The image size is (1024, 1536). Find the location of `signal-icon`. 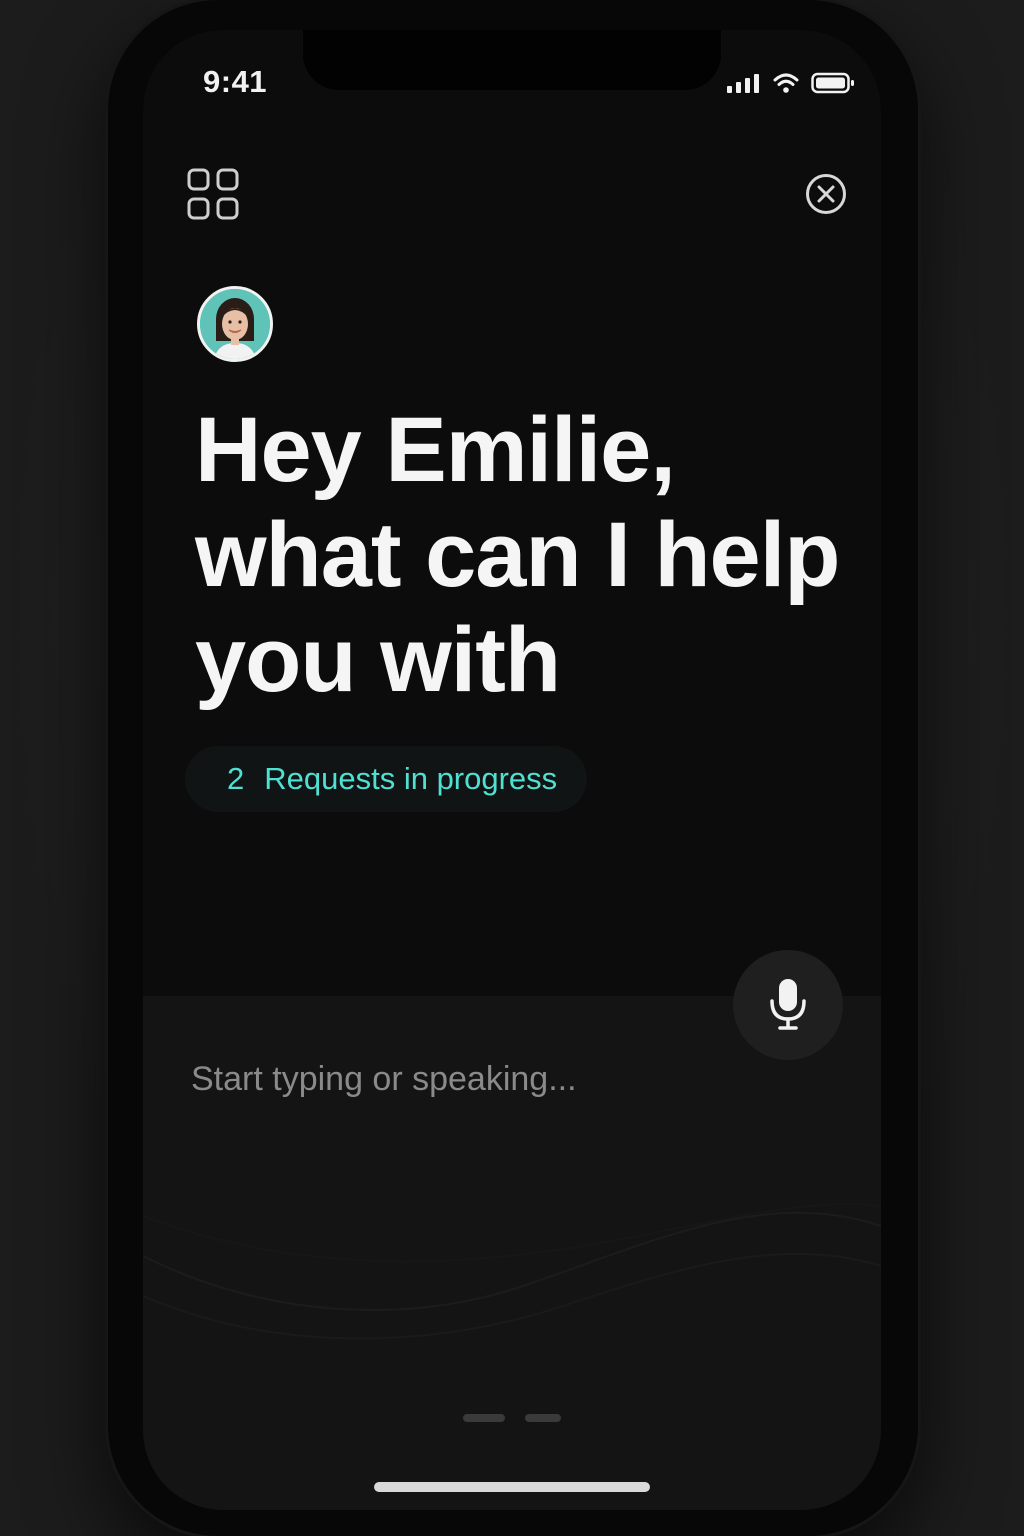

signal-icon is located at coordinates (743, 83).